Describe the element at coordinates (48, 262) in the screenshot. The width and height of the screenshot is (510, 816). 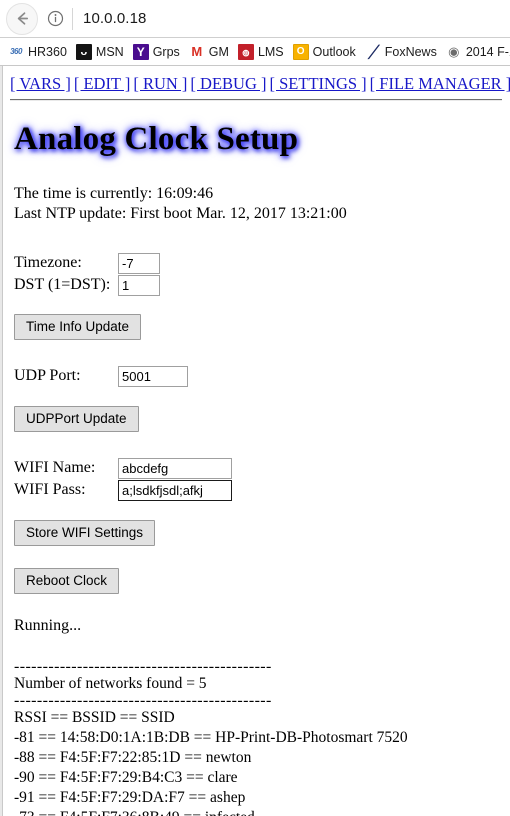
I see `timezone-label: Timezone:` at that location.